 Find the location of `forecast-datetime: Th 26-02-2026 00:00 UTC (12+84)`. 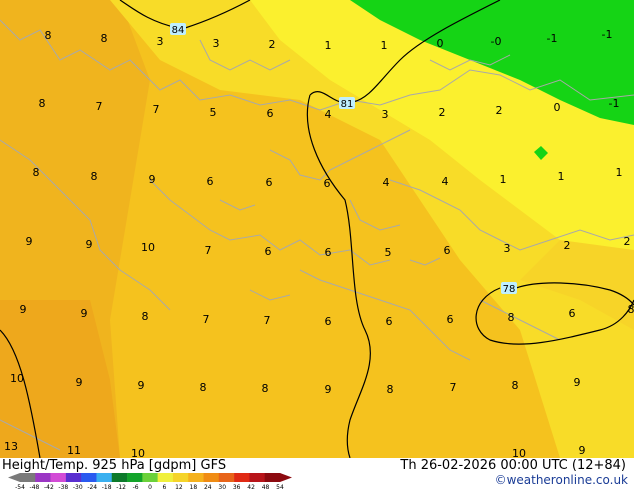

forecast-datetime: Th 26-02-2026 00:00 UTC (12+84) is located at coordinates (513, 465).